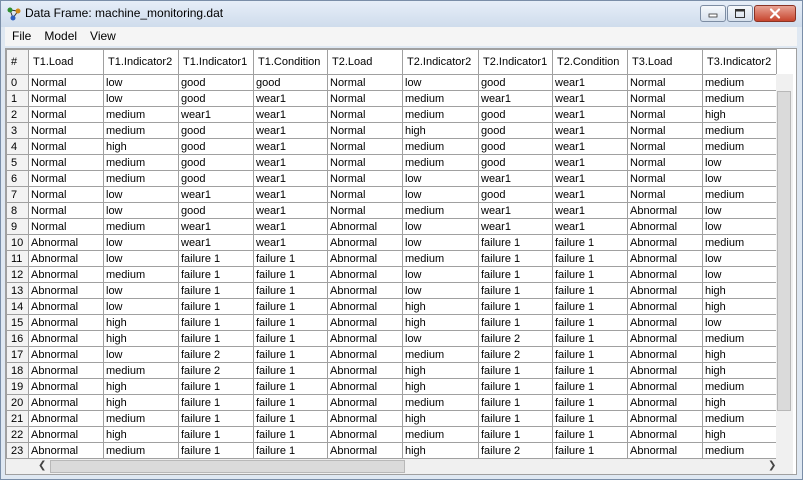  I want to click on maximize-button, so click(740, 13).